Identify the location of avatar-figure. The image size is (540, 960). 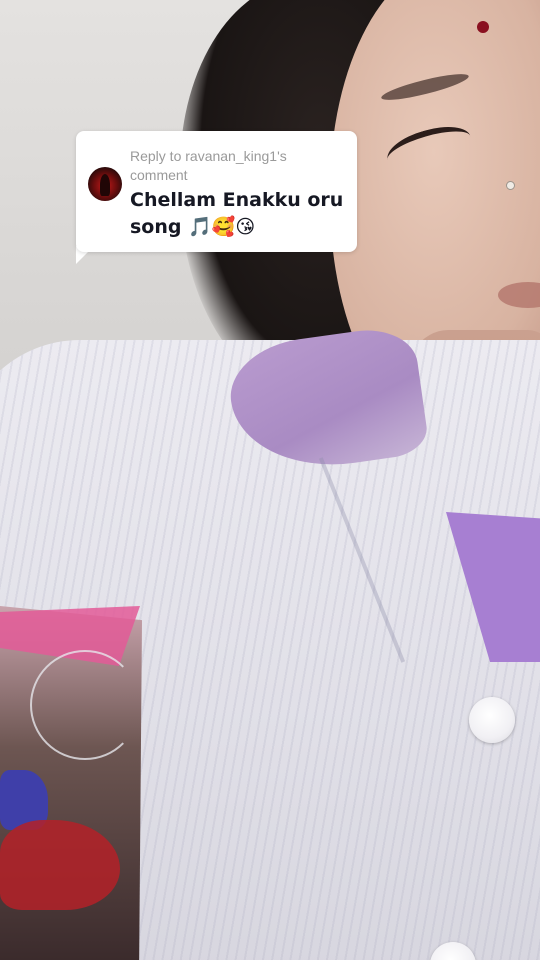
(105, 185).